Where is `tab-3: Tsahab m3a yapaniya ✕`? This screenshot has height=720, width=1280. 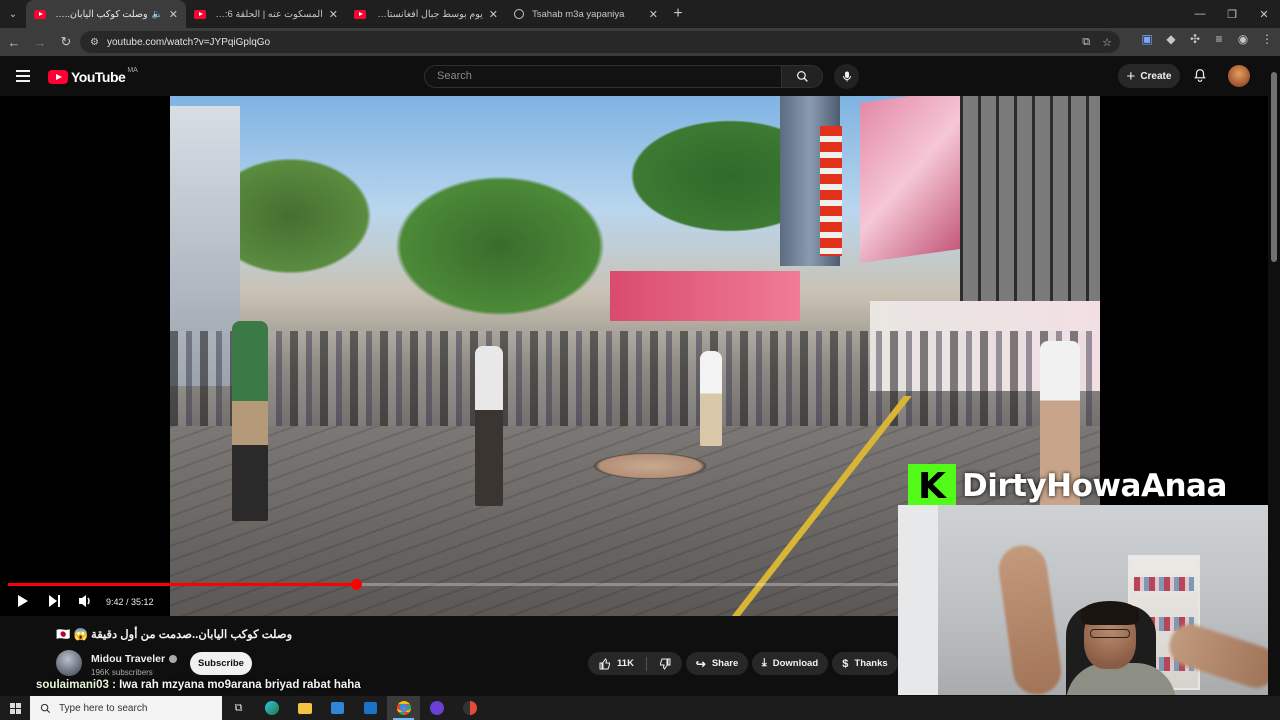 tab-3: Tsahab m3a yapaniya ✕ is located at coordinates (586, 14).